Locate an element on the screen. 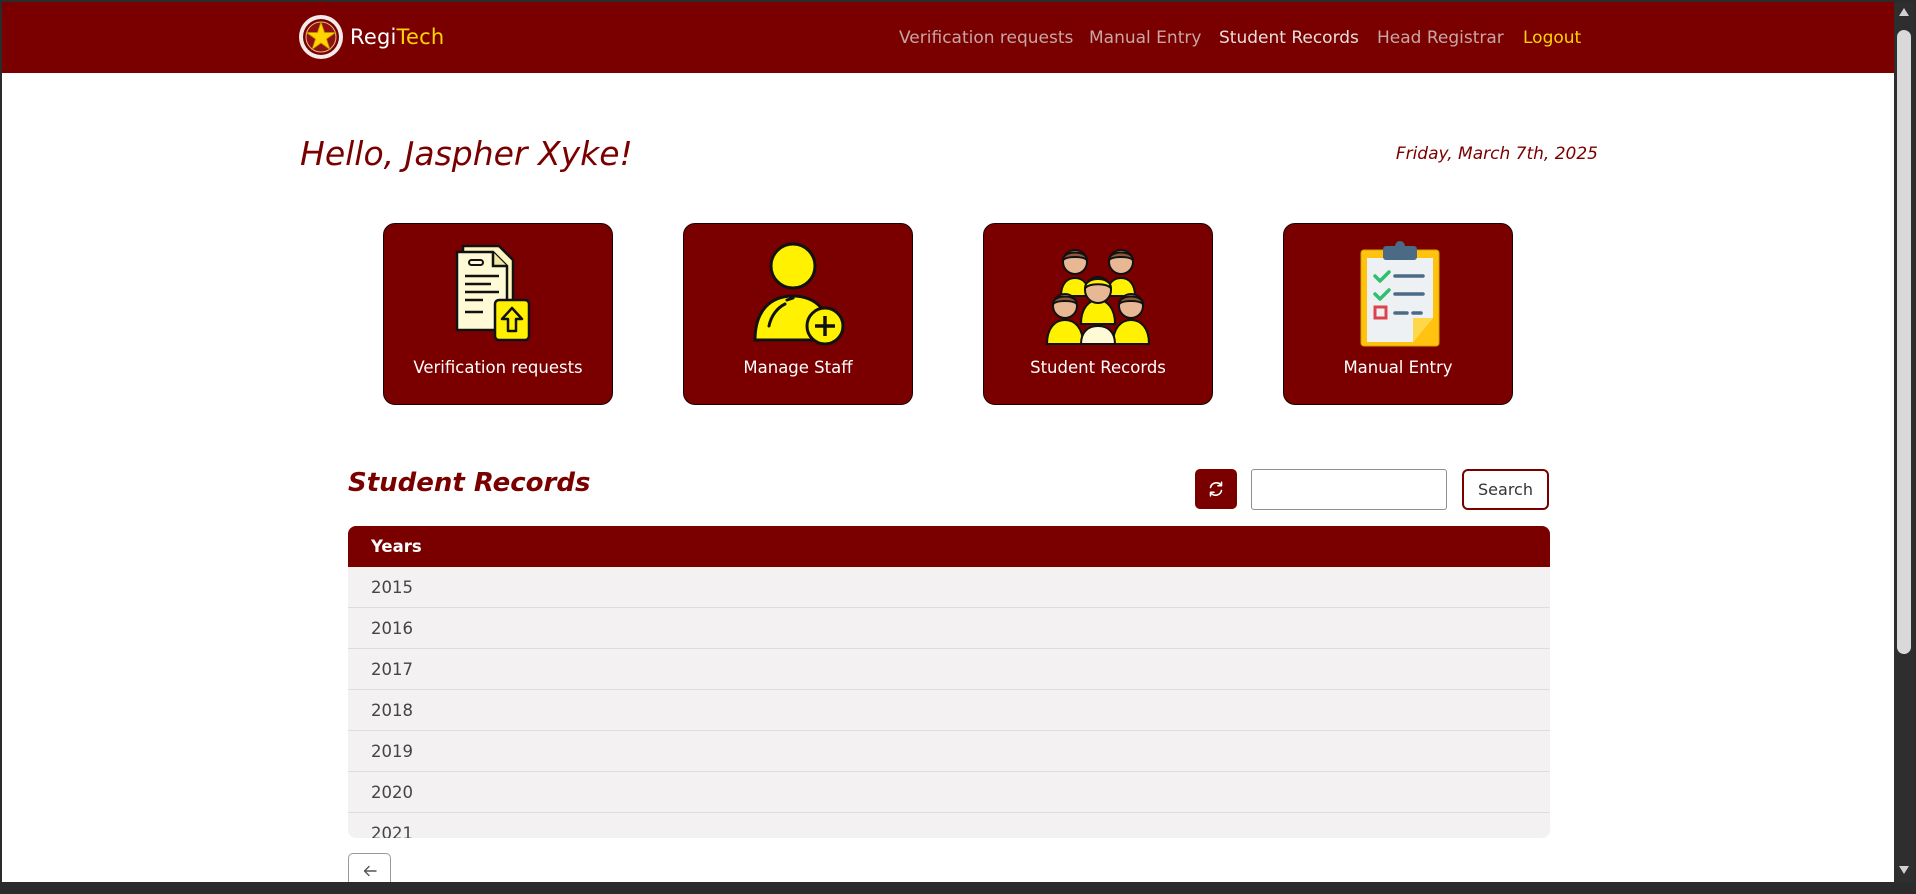  current-date: Friday, March 7th, 2025 is located at coordinates (1496, 154).